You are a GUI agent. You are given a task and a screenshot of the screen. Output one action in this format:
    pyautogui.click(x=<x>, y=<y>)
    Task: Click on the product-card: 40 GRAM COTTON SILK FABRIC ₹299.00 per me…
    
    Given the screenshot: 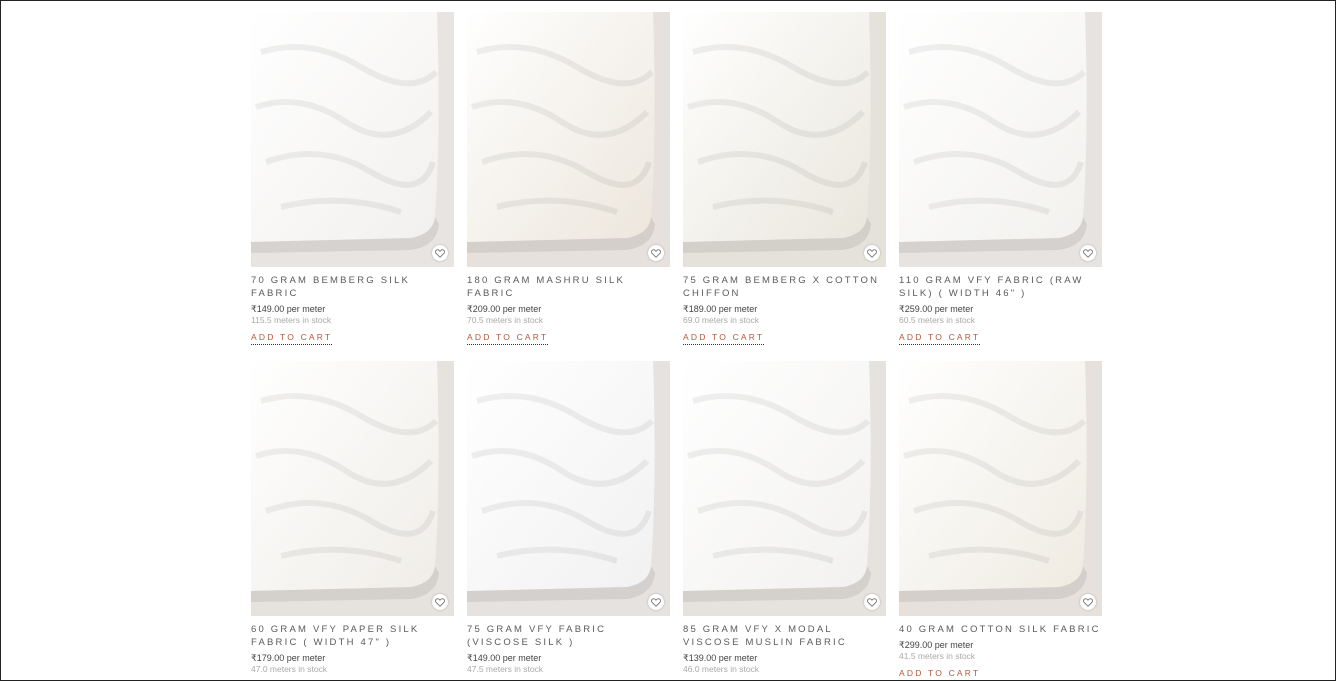 What is the action you would take?
    pyautogui.click(x=1000, y=520)
    